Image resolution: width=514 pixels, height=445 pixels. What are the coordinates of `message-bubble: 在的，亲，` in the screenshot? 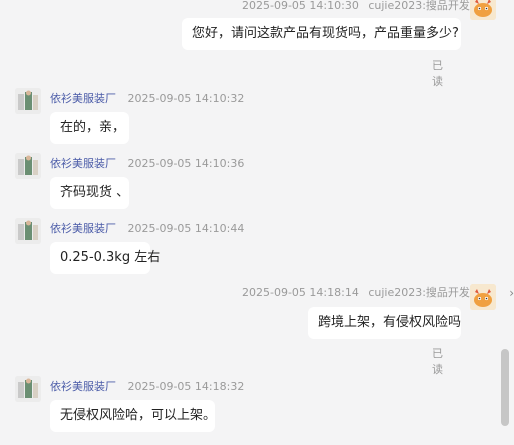 It's located at (89, 128).